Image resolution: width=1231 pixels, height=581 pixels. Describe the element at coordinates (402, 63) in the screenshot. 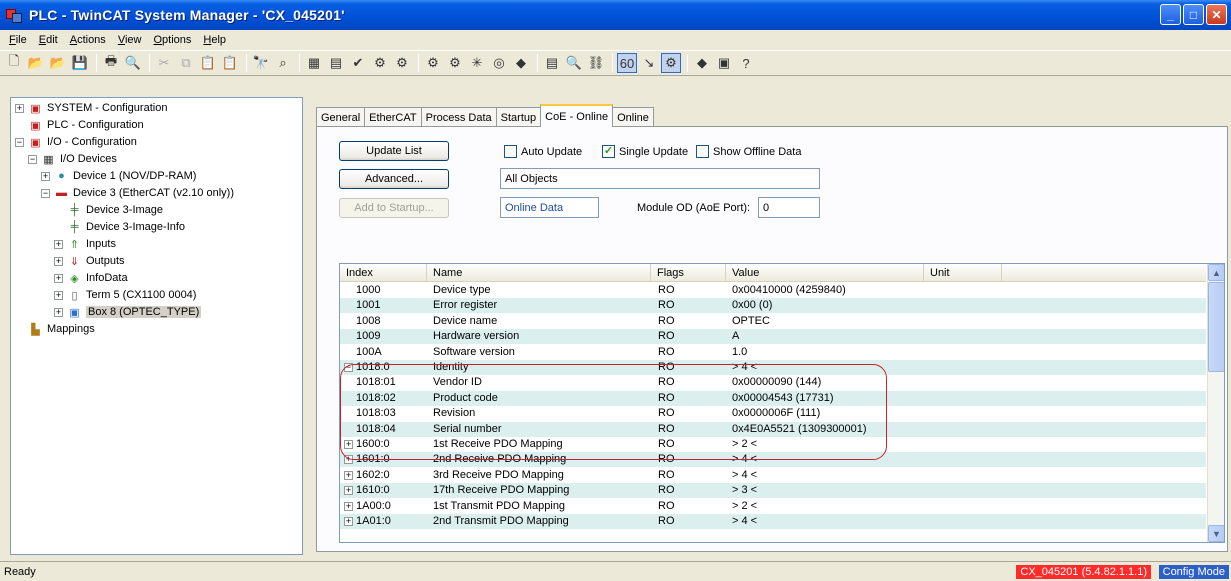

I see `config-mode-icon: ⚙` at that location.